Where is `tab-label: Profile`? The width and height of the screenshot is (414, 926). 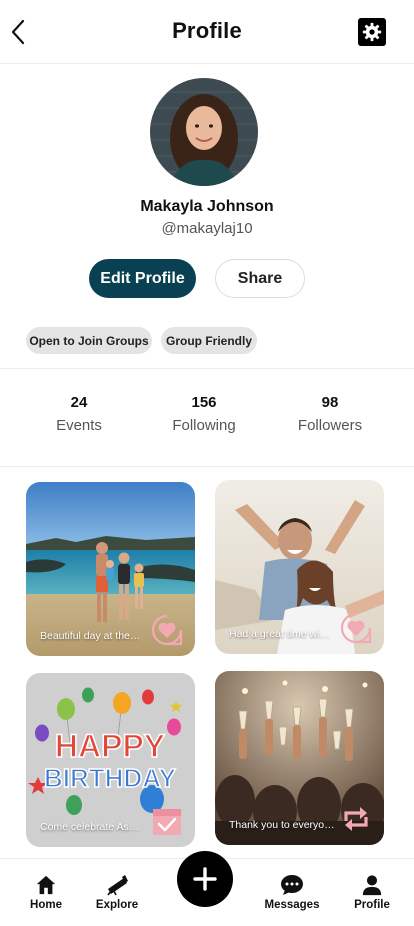 tab-label: Profile is located at coordinates (372, 905).